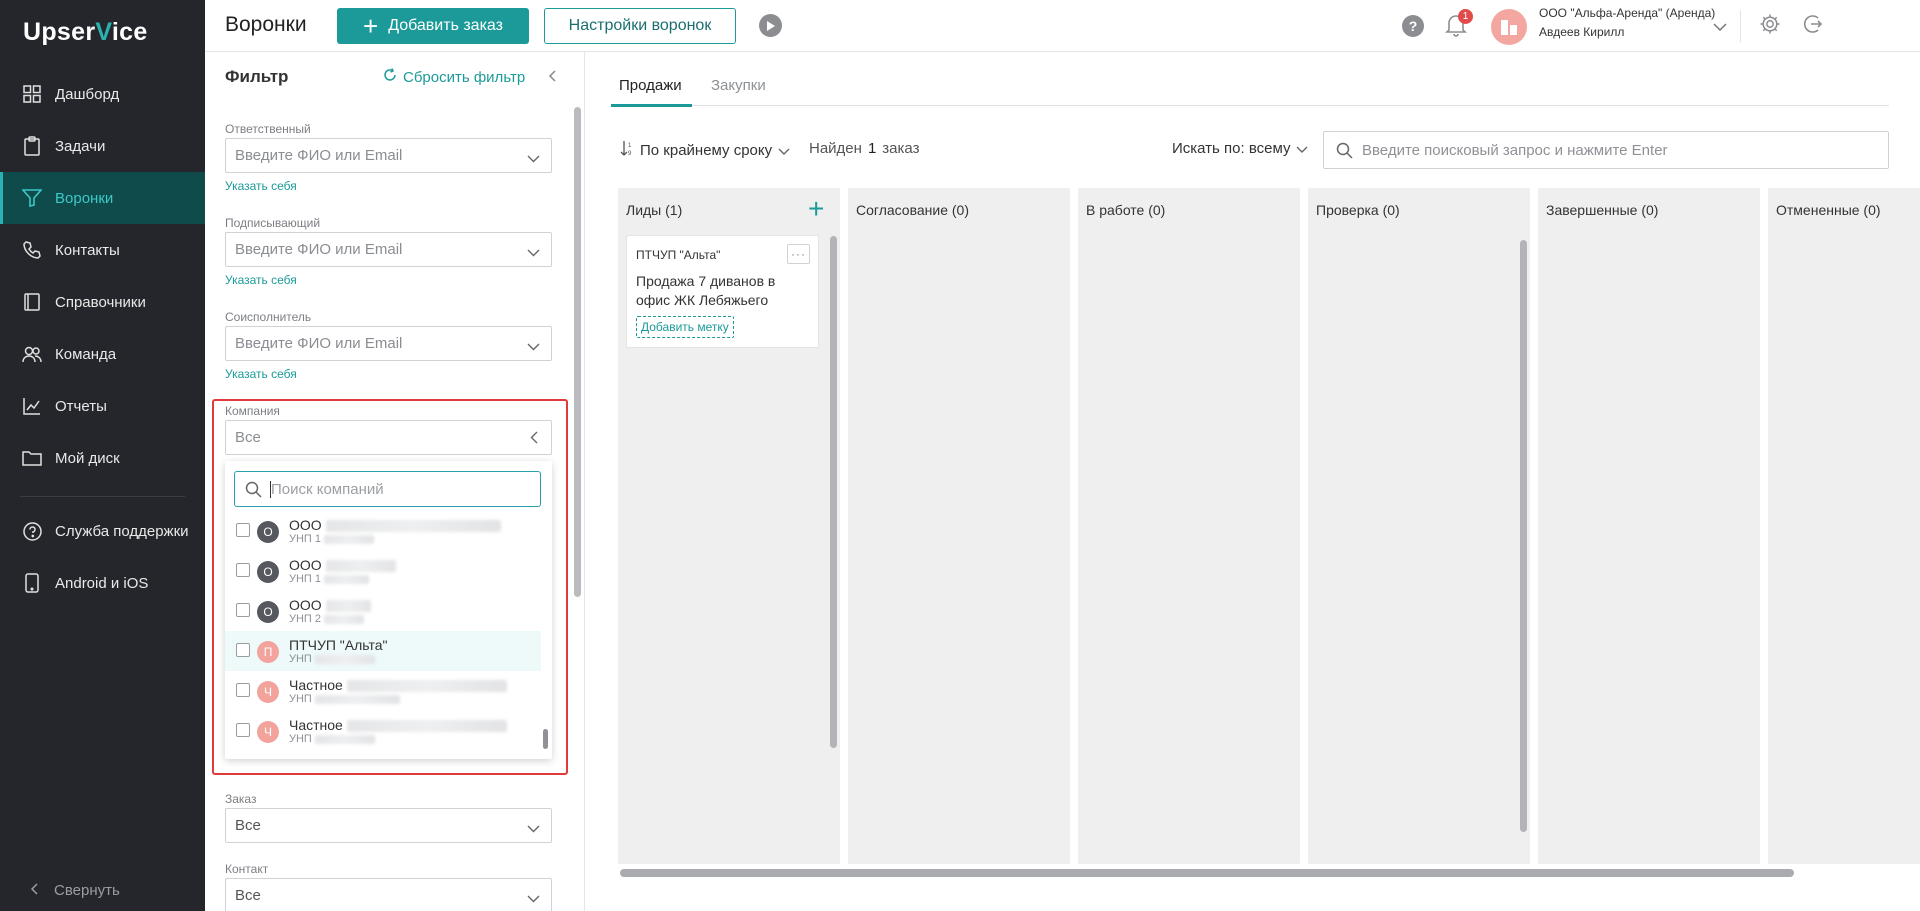  I want to click on sidebar-item-my-disk: Мой диск, so click(102, 458).